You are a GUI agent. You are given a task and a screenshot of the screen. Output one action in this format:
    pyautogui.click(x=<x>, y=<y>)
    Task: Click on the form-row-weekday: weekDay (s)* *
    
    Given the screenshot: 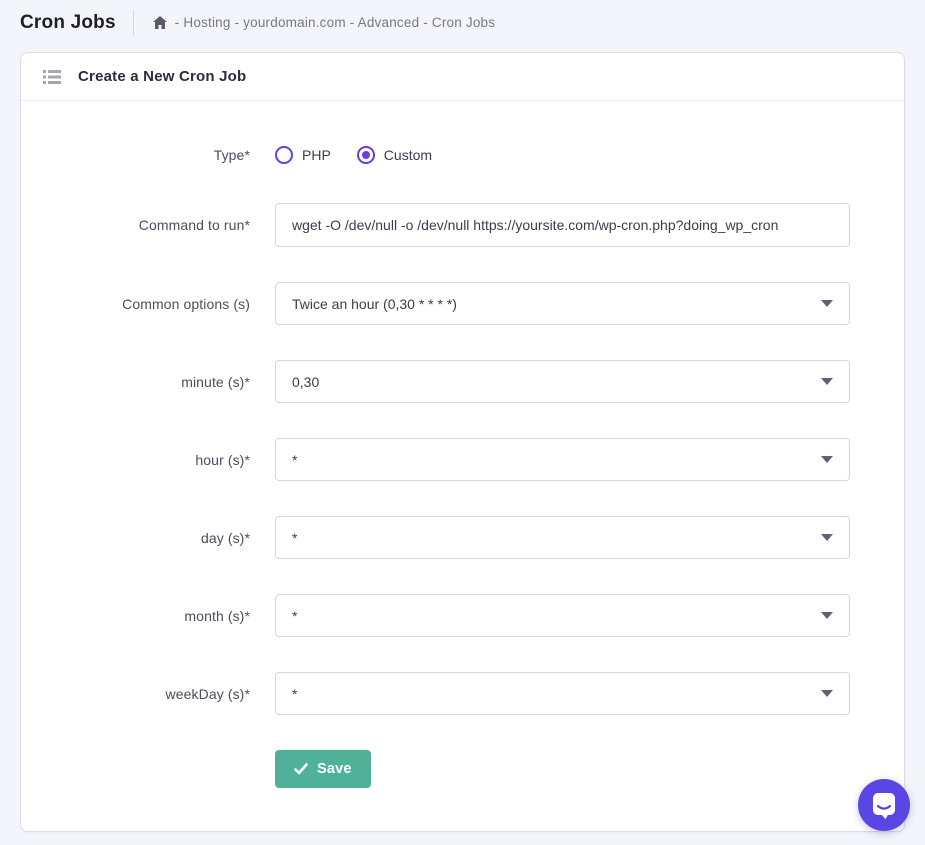 What is the action you would take?
    pyautogui.click(x=462, y=693)
    